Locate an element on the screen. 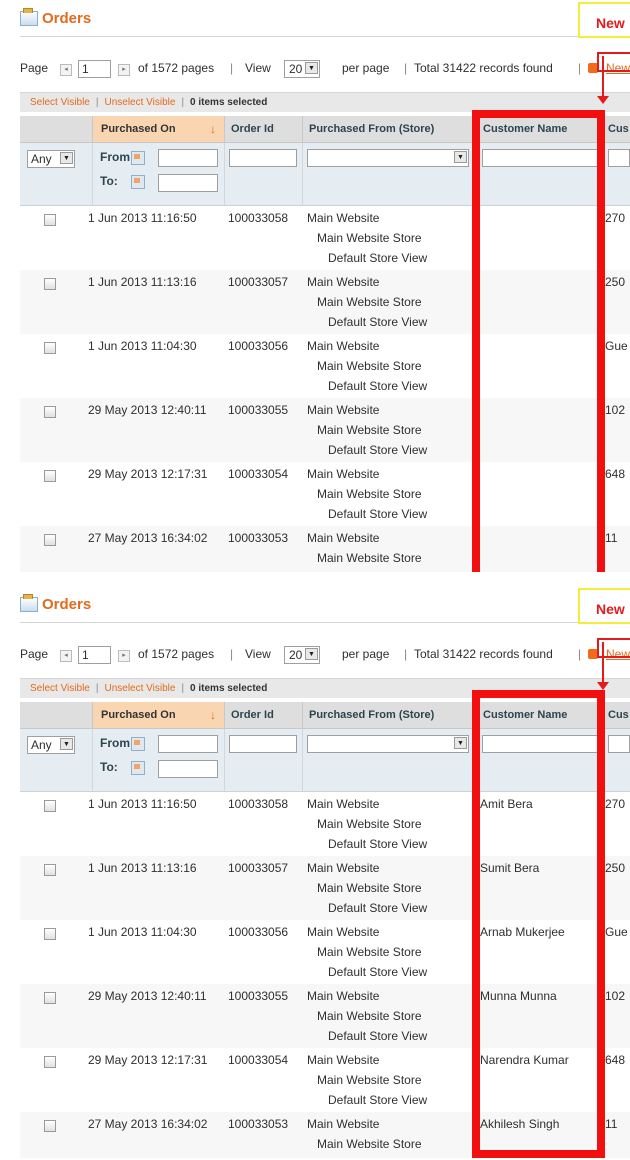 Image resolution: width=630 pixels, height=1160 pixels. customer-cell: 270 is located at coordinates (615, 218).